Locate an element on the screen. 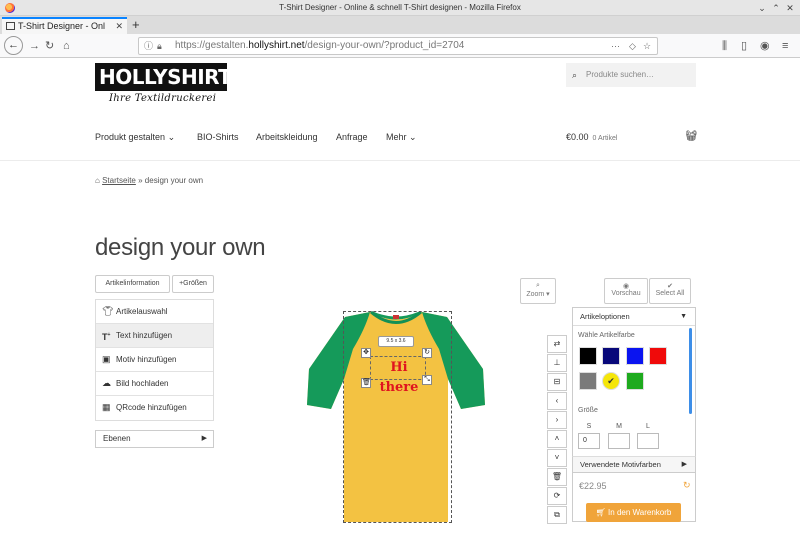 The width and height of the screenshot is (800, 540). page-actions-icon: ··· is located at coordinates (615, 46).